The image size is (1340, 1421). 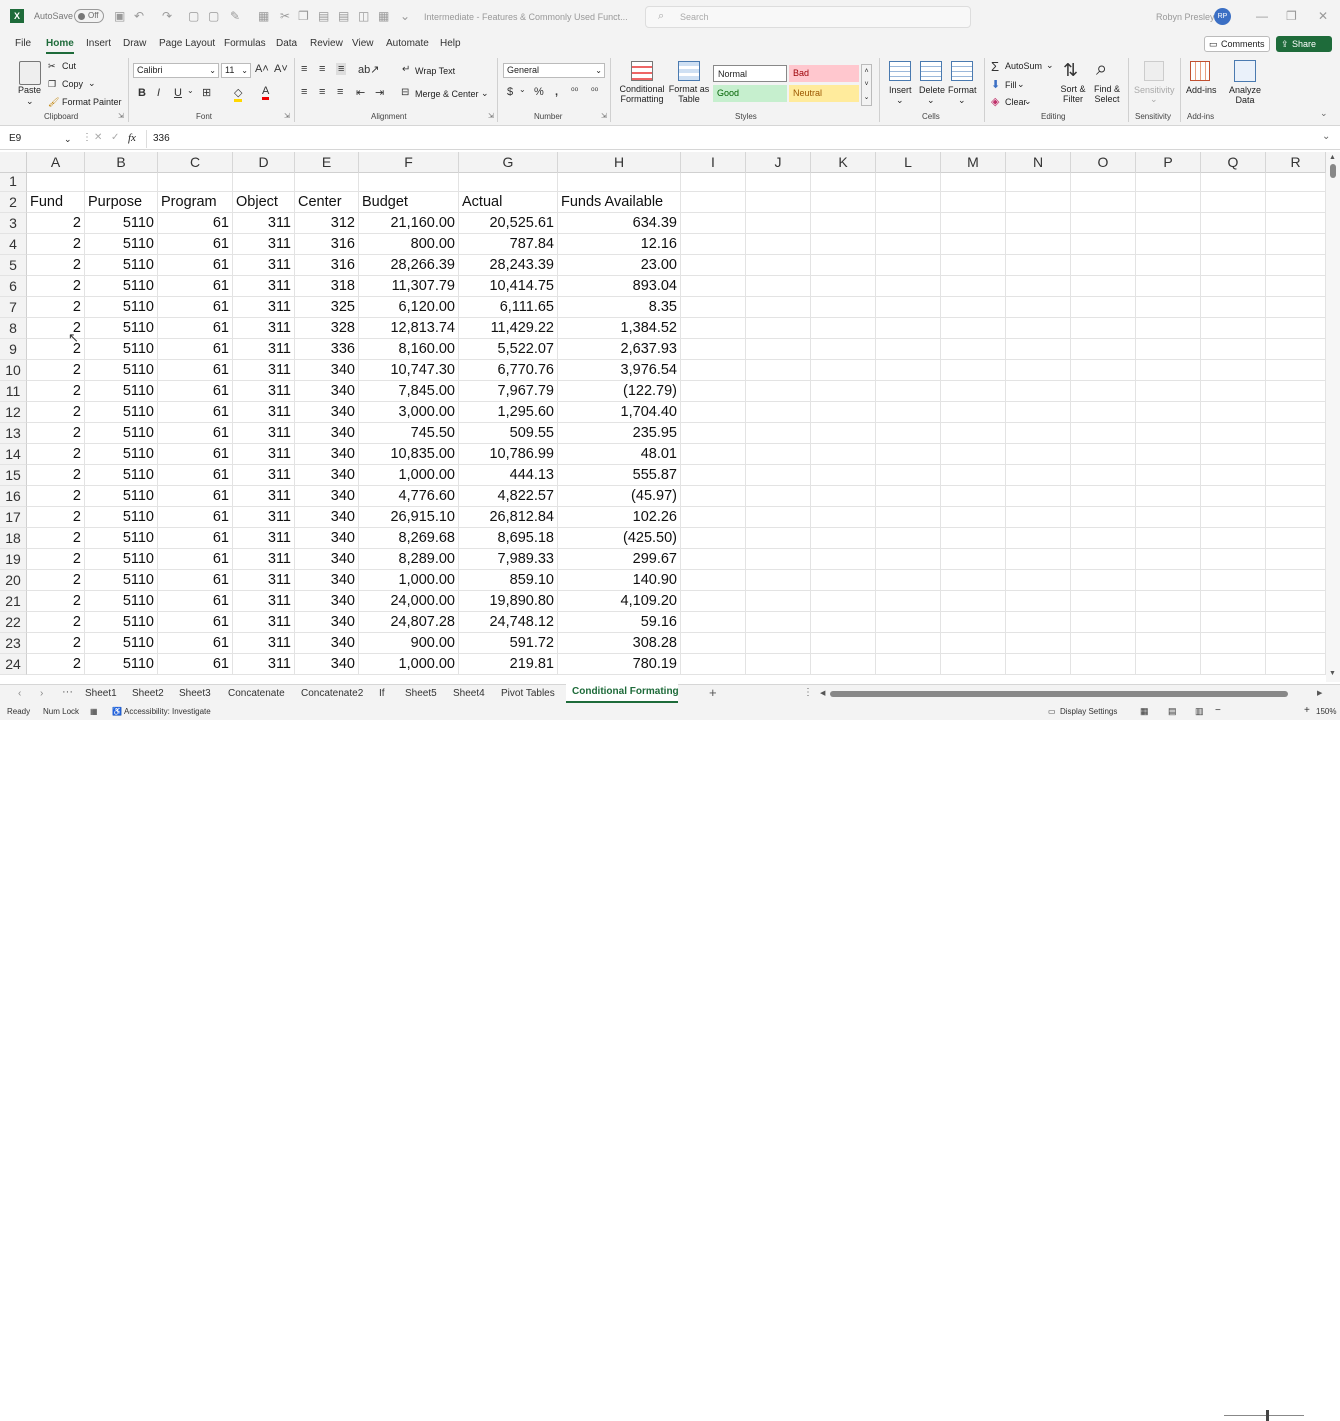 I want to click on table-cell: 24,000.00, so click(x=409, y=601).